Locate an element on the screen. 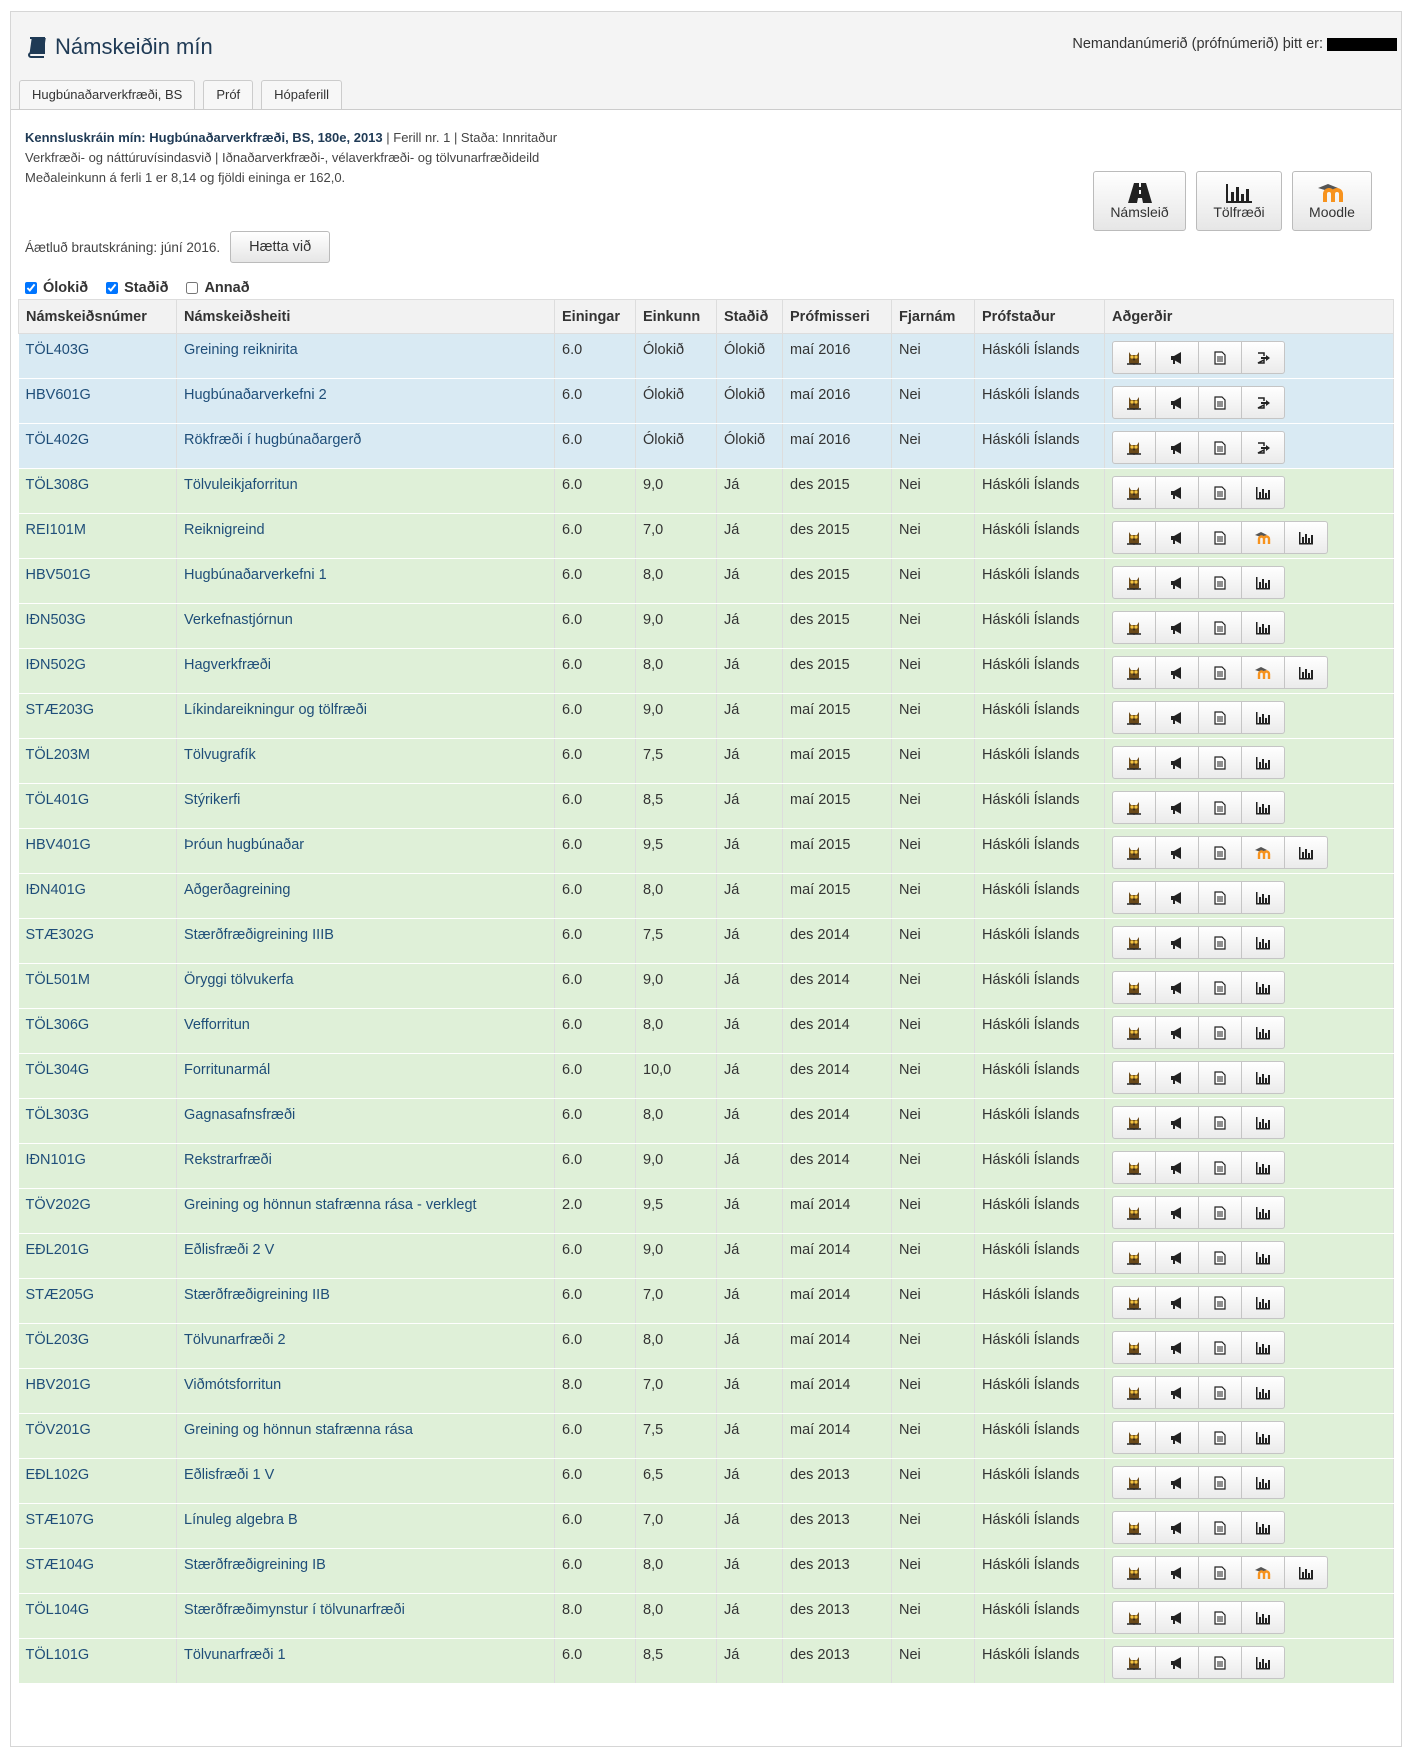 The image size is (1415, 1754). cell-name: Stýrikerfi is located at coordinates (365, 806).